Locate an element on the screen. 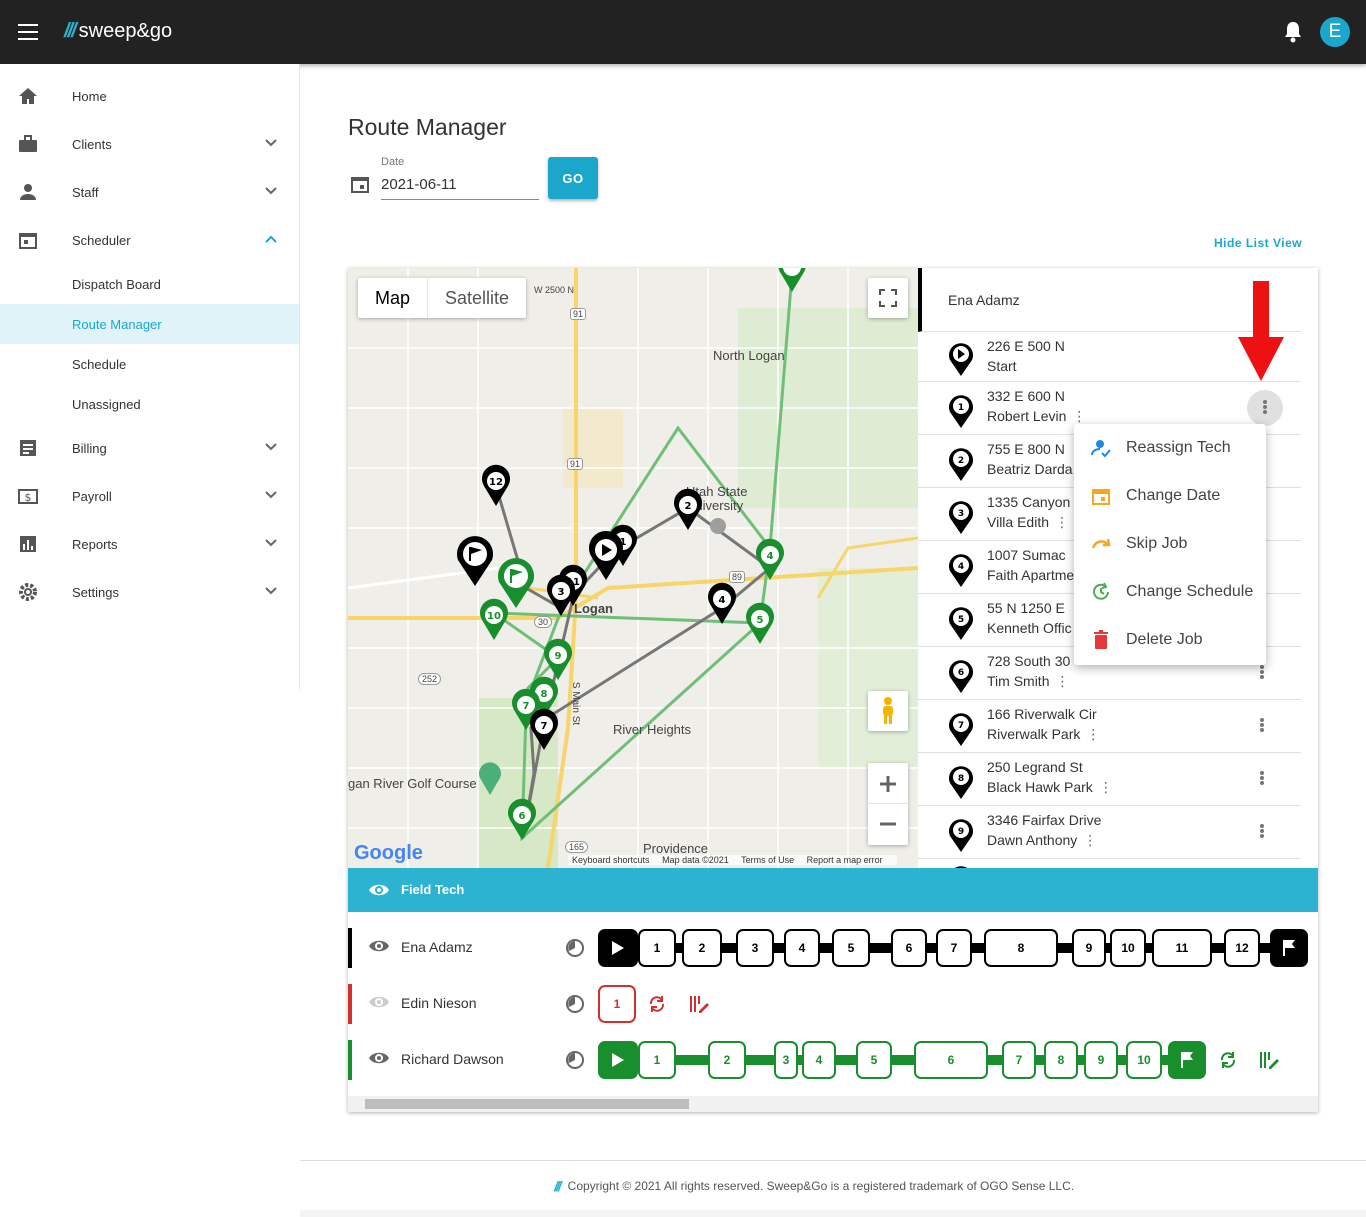  sidebar-item-payroll: $ Payroll is located at coordinates (149, 496).